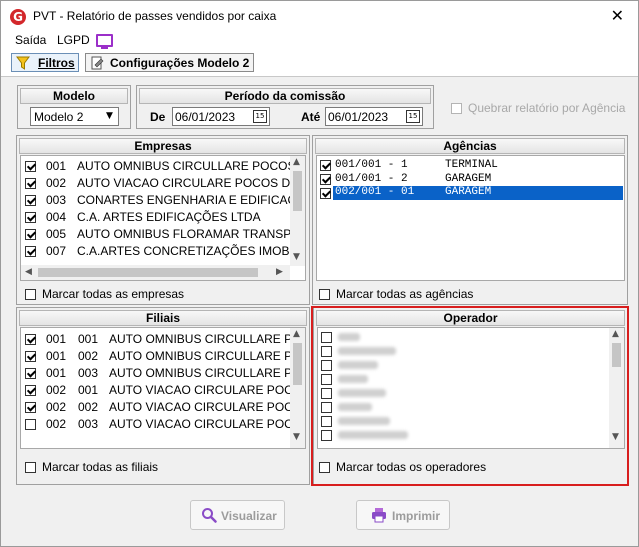  Describe the element at coordinates (56, 166) in the screenshot. I see `empresa-code: 001` at that location.